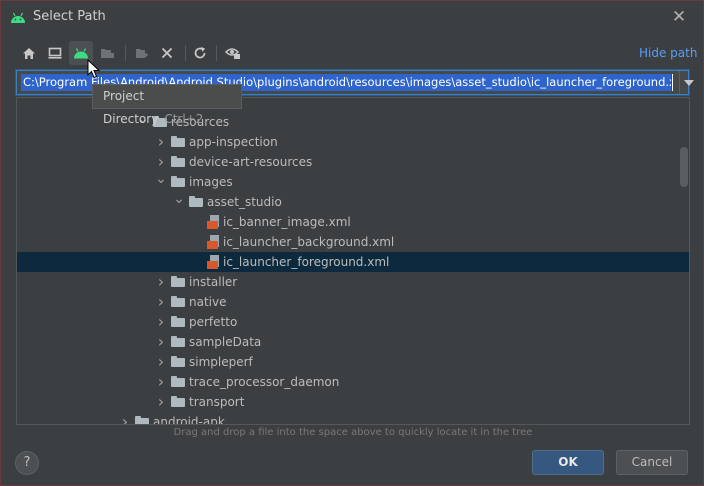 This screenshot has width=704, height=486. I want to click on tree-folder-row: › installer, so click(353, 282).